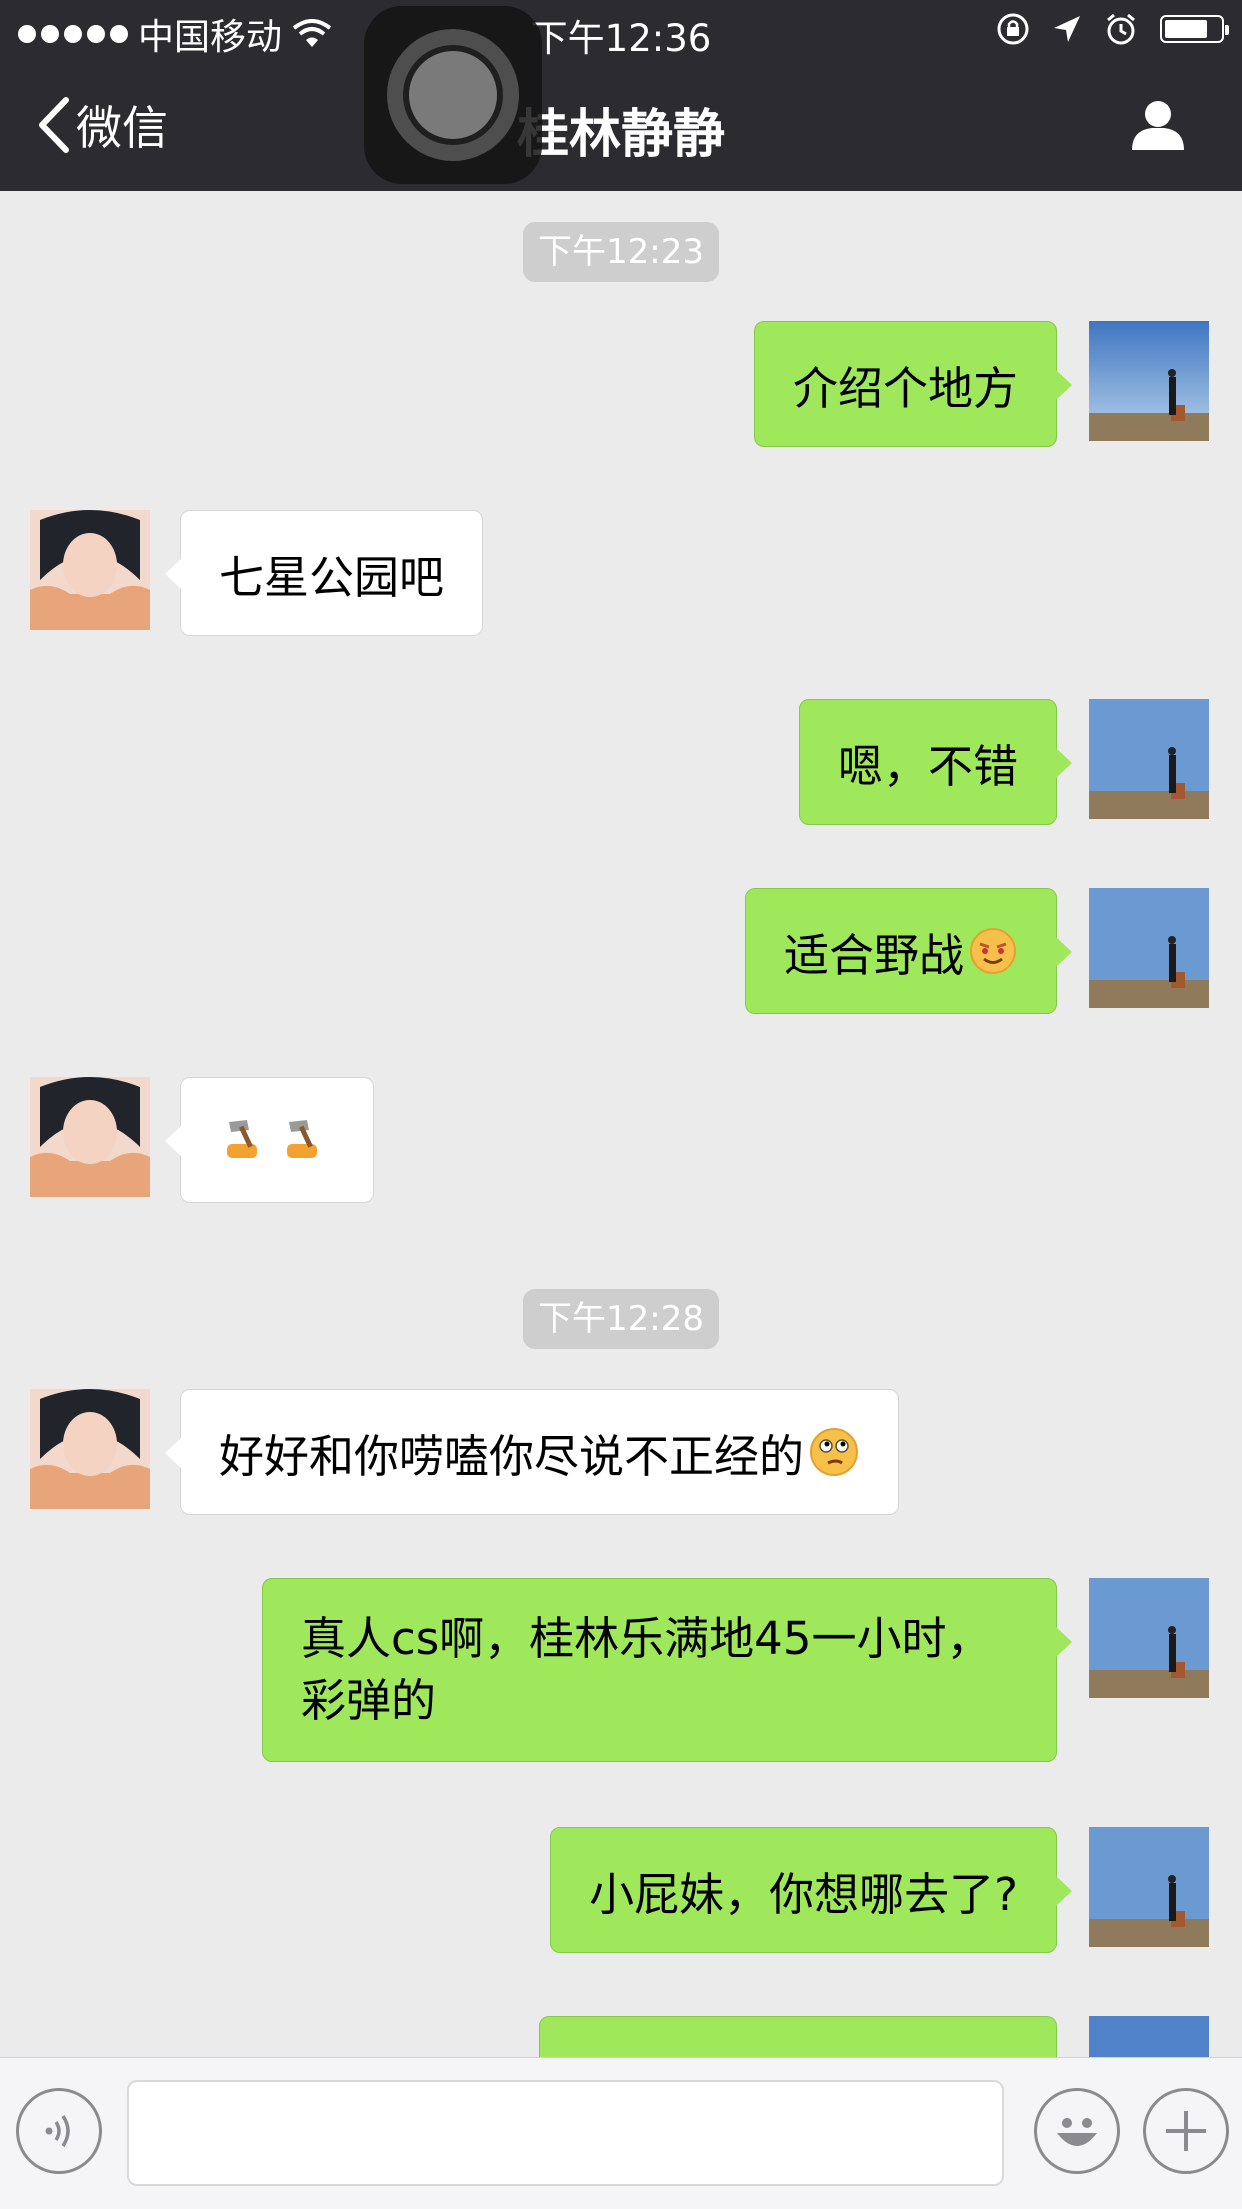 Image resolution: width=1242 pixels, height=2209 pixels. I want to click on status-bar: 中国移动 下午12:36, so click(621, 31).